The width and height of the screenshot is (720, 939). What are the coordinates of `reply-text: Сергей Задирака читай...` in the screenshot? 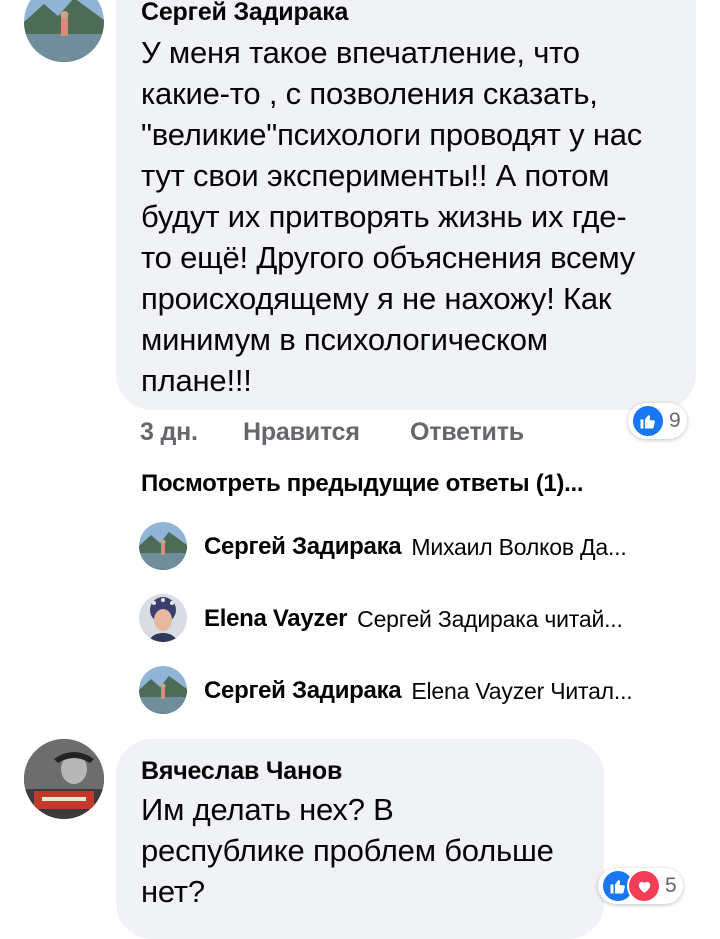 It's located at (490, 618).